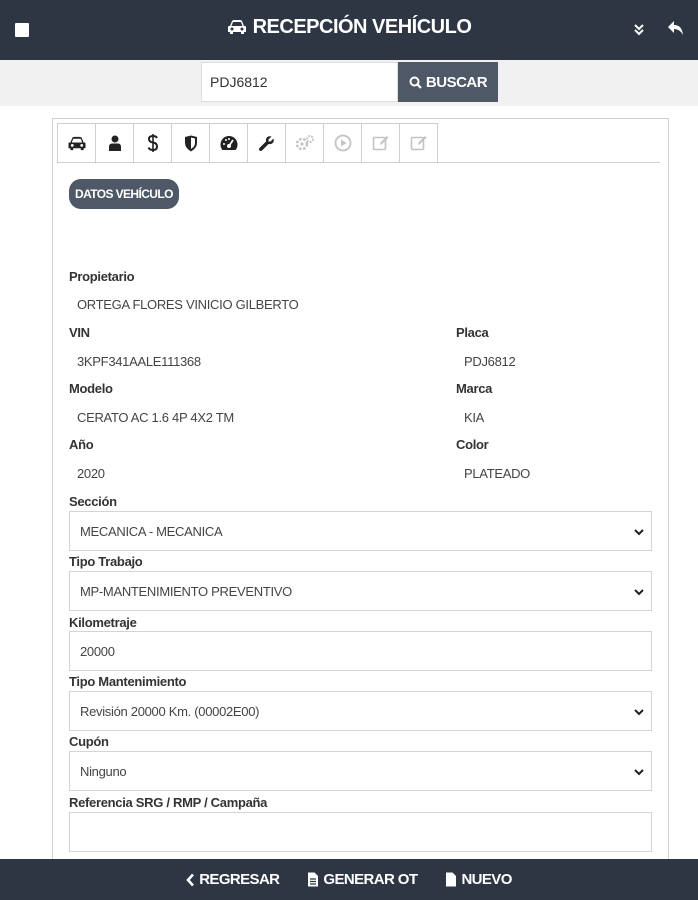 This screenshot has width=698, height=900. I want to click on work-type-label: Tipo Trabajo, so click(106, 561).